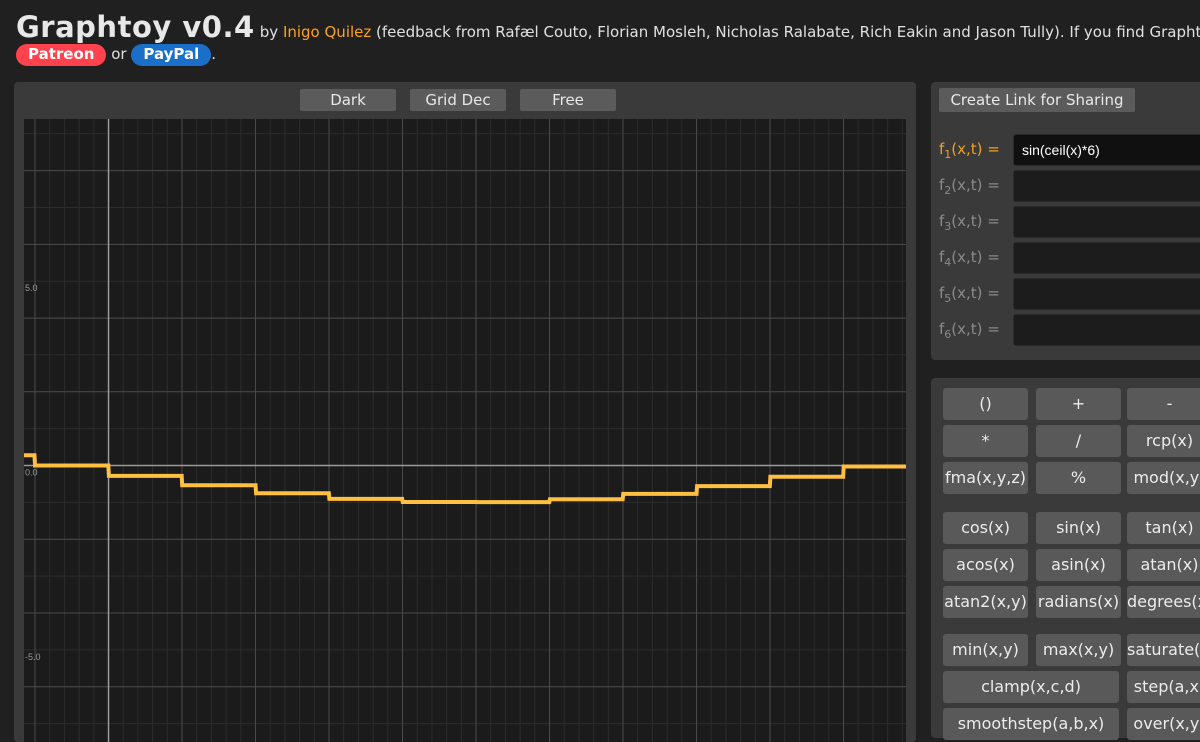  Describe the element at coordinates (135, 27) in the screenshot. I see `app-title: Graphtoy v0.4` at that location.